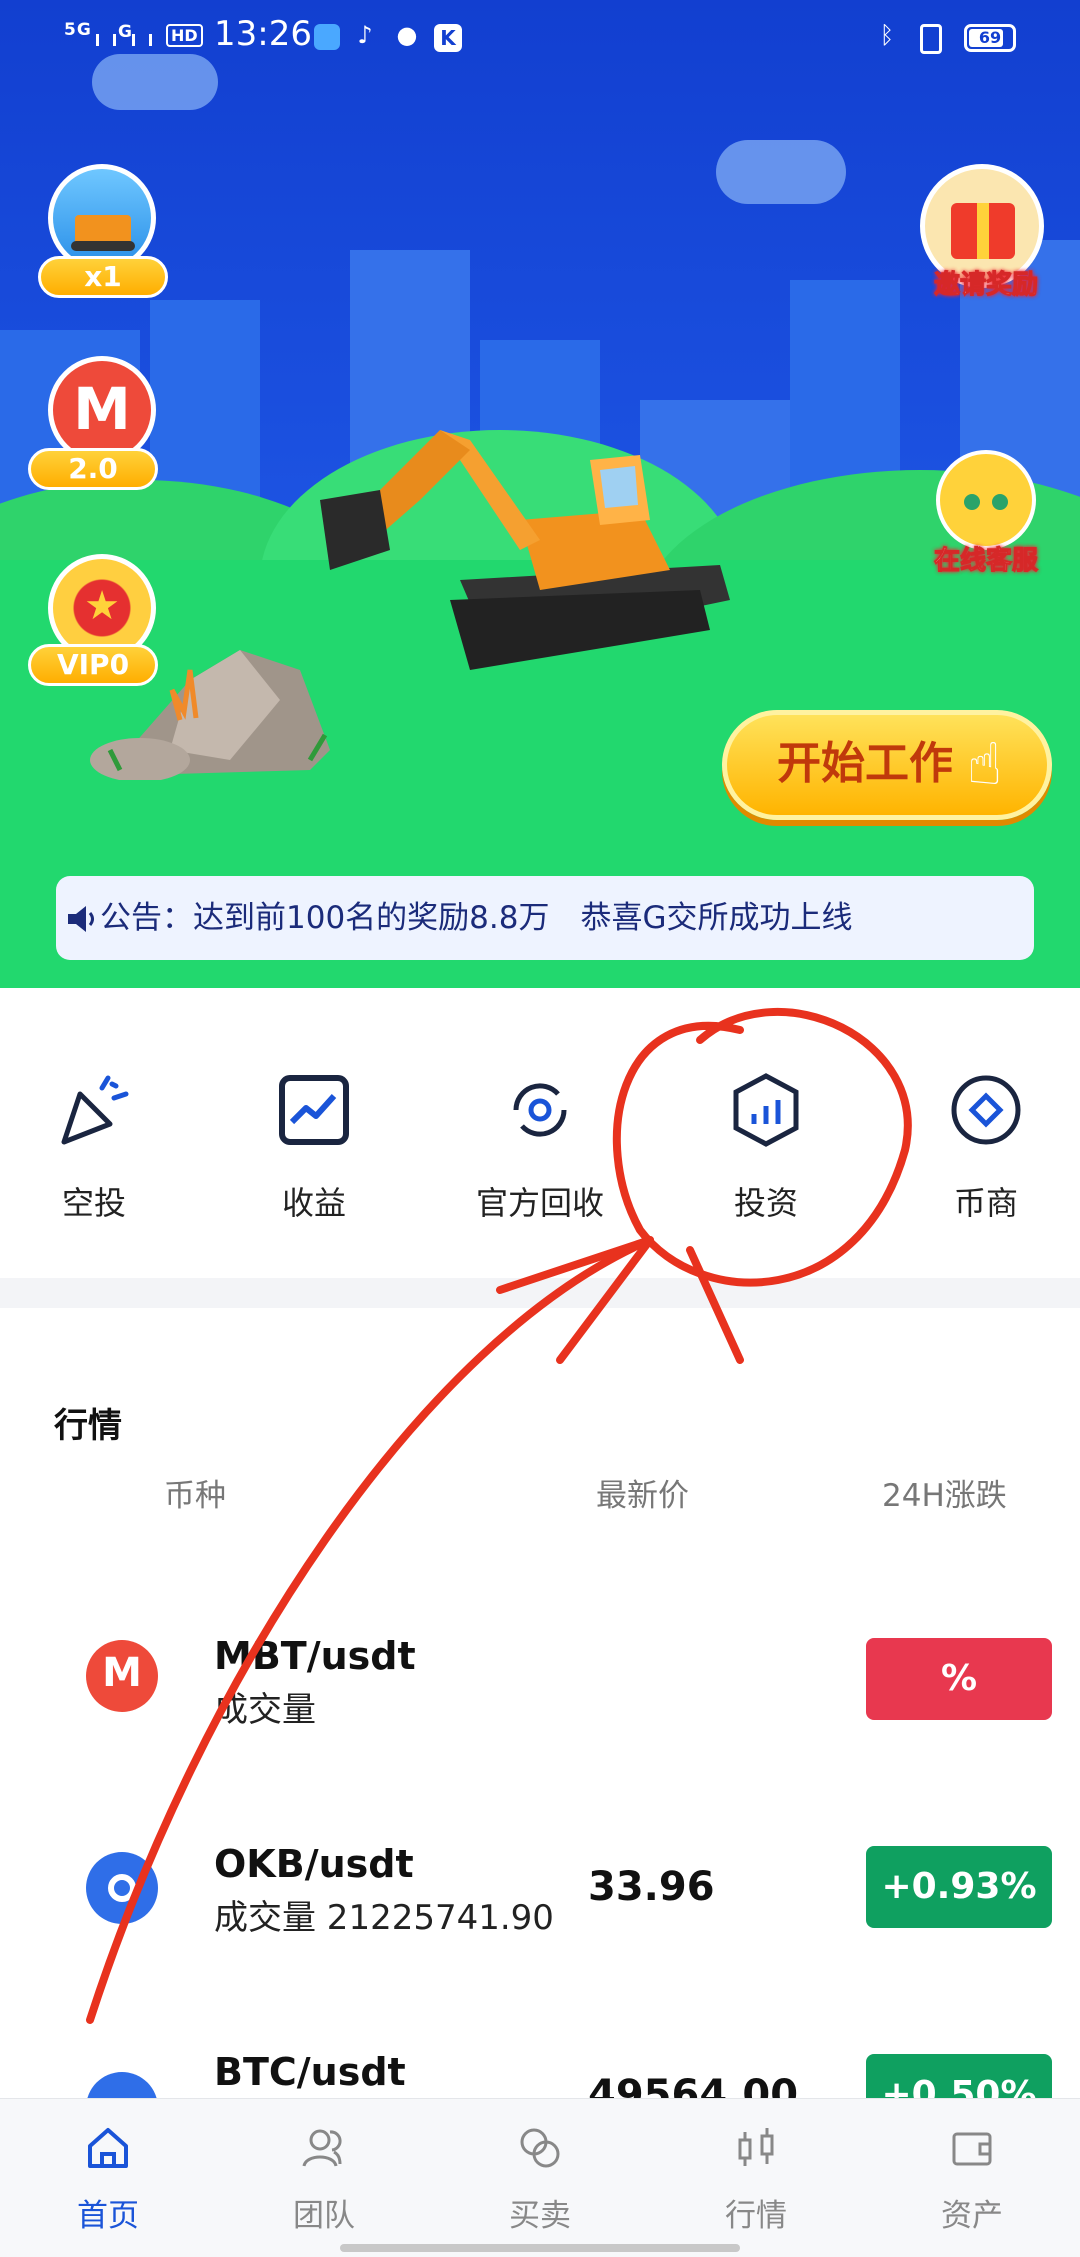 Image resolution: width=1080 pixels, height=2257 pixels. Describe the element at coordinates (108, 2216) in the screenshot. I see `tab-label: 首页` at that location.